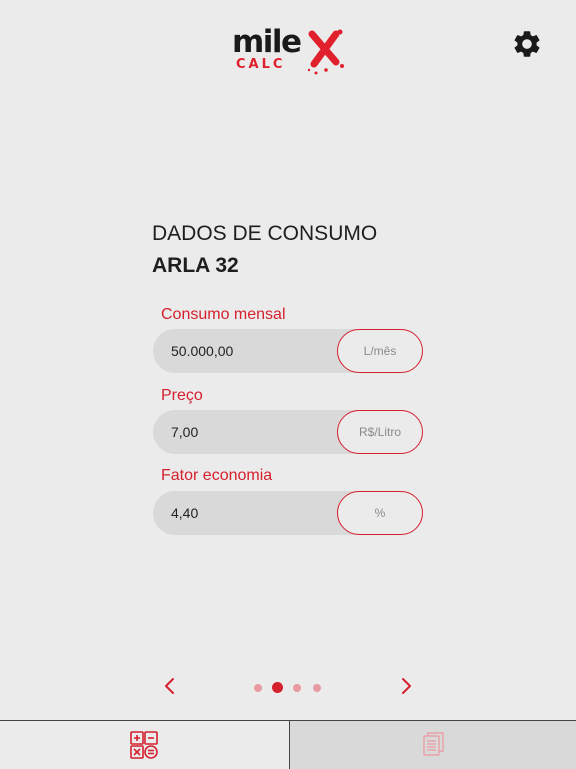 This screenshot has width=576, height=769. Describe the element at coordinates (288, 513) in the screenshot. I see `fator-economia-field: 4,40 %` at that location.